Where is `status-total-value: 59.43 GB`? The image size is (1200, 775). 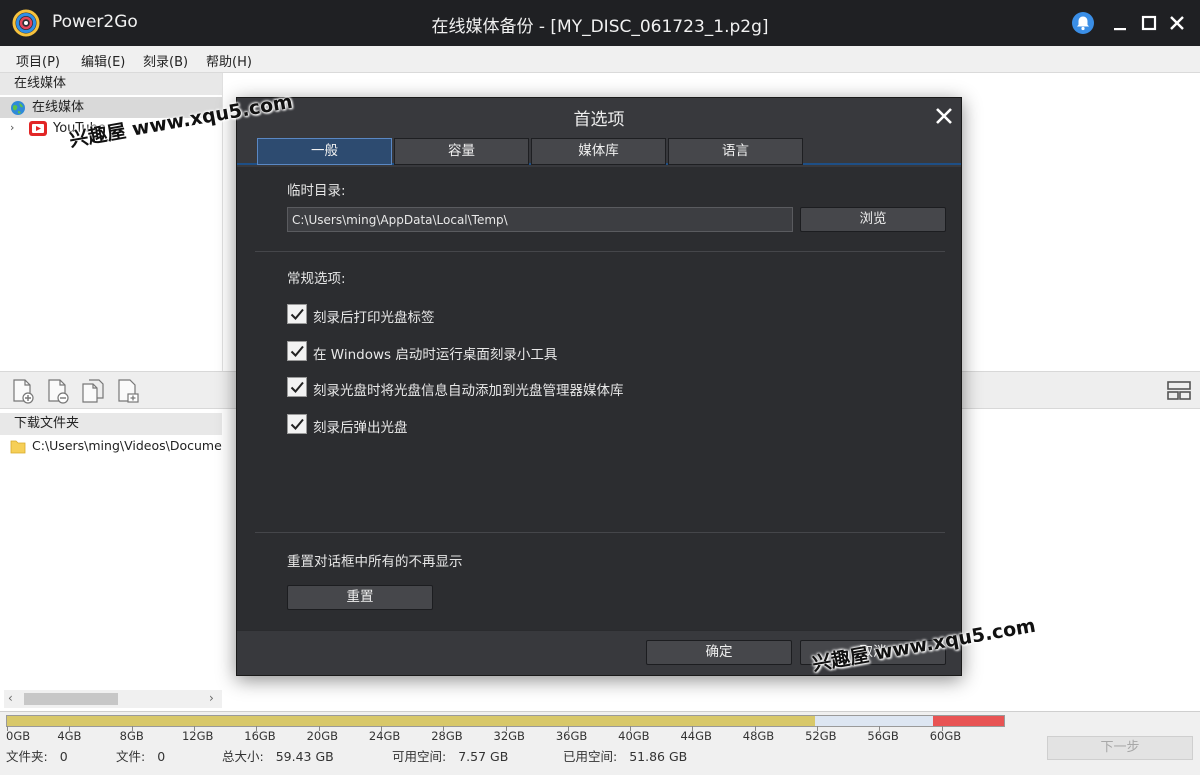 status-total-value: 59.43 GB is located at coordinates (304, 756).